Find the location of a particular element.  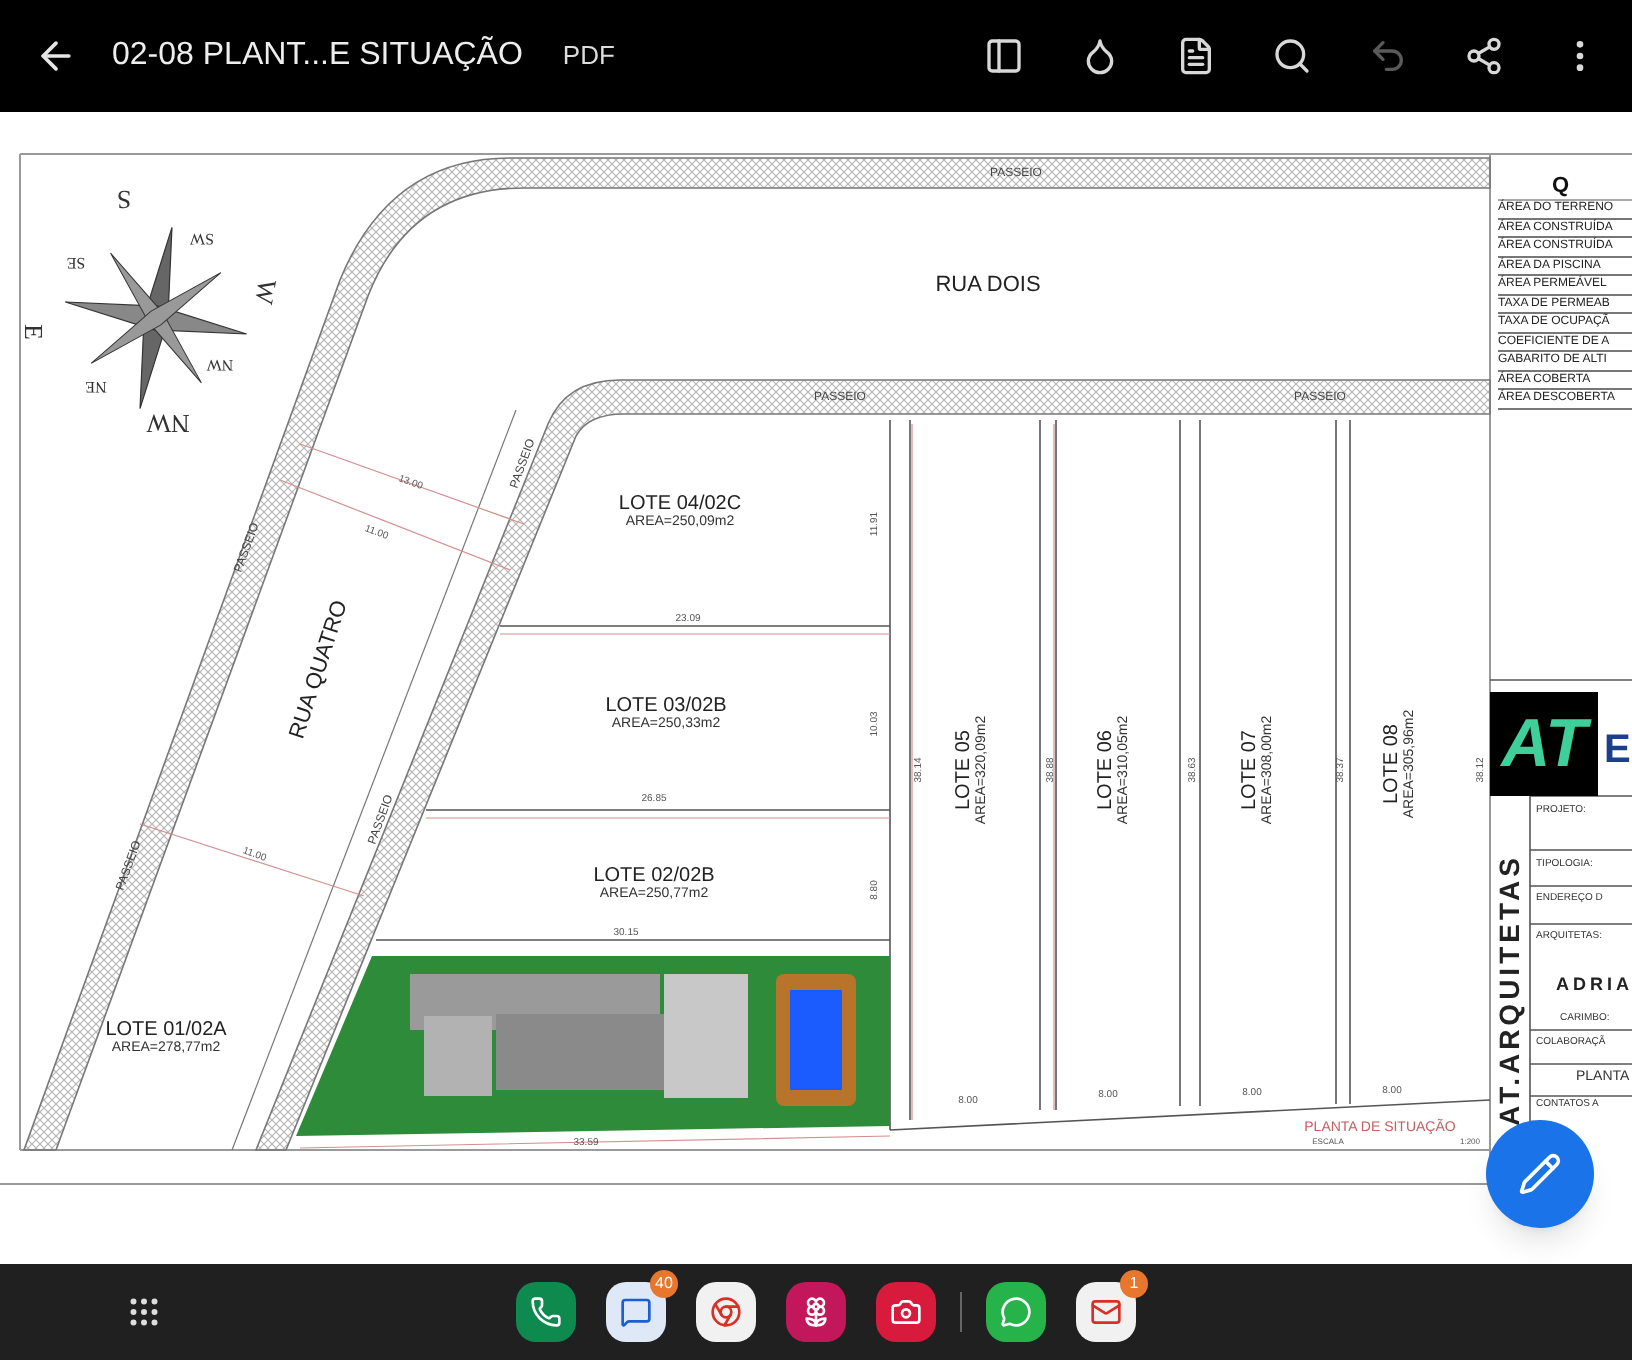

lot-name: LOTE 08 is located at coordinates (1392, 764).